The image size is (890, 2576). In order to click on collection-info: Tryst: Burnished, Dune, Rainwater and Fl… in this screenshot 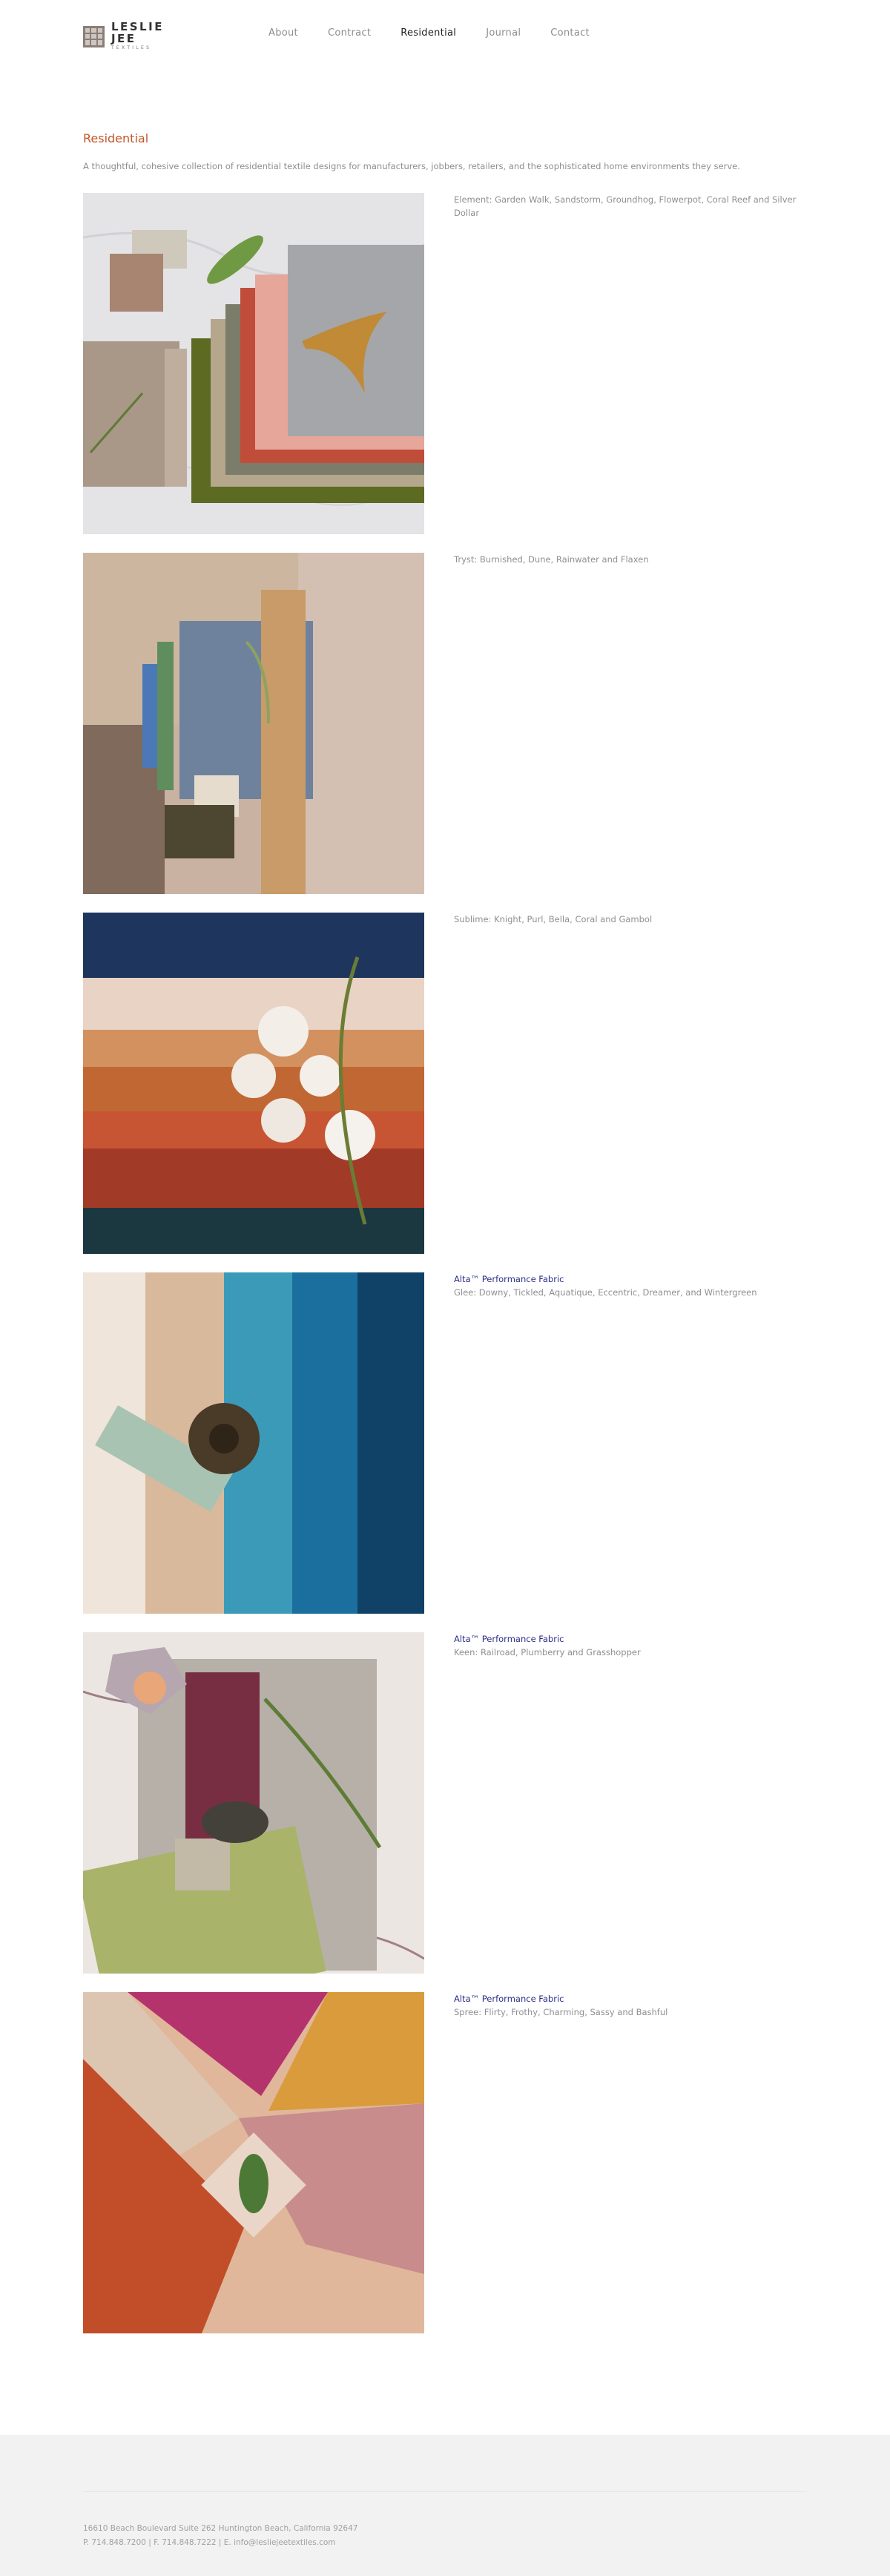, I will do `click(632, 559)`.